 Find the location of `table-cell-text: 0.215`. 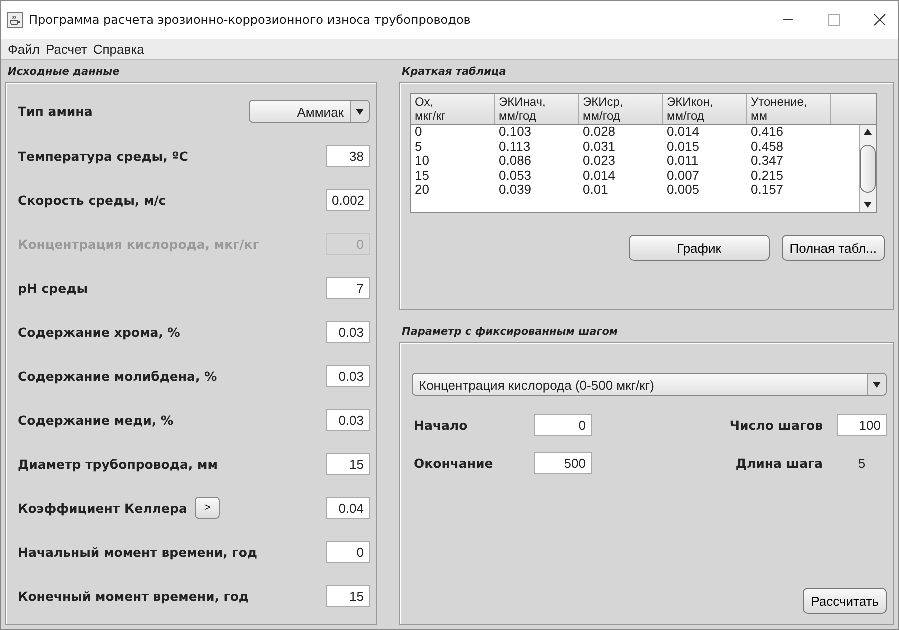

table-cell-text: 0.215 is located at coordinates (767, 175).